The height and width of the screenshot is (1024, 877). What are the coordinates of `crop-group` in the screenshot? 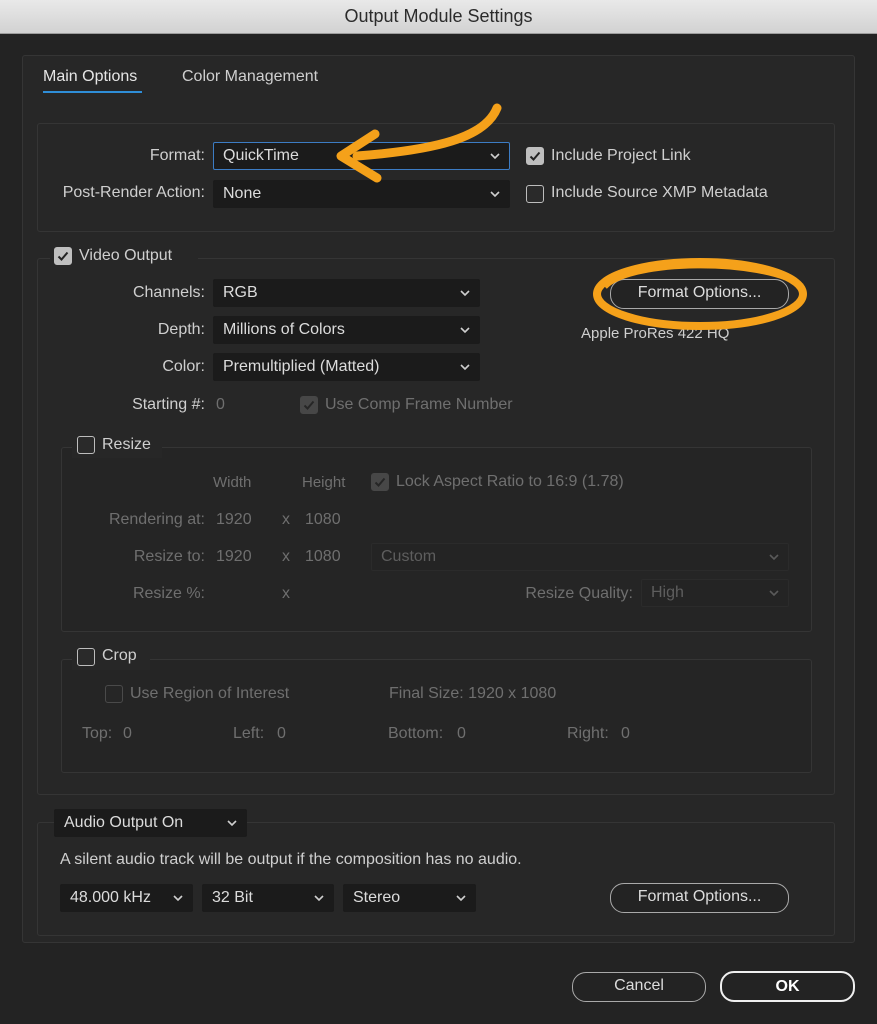 It's located at (436, 716).